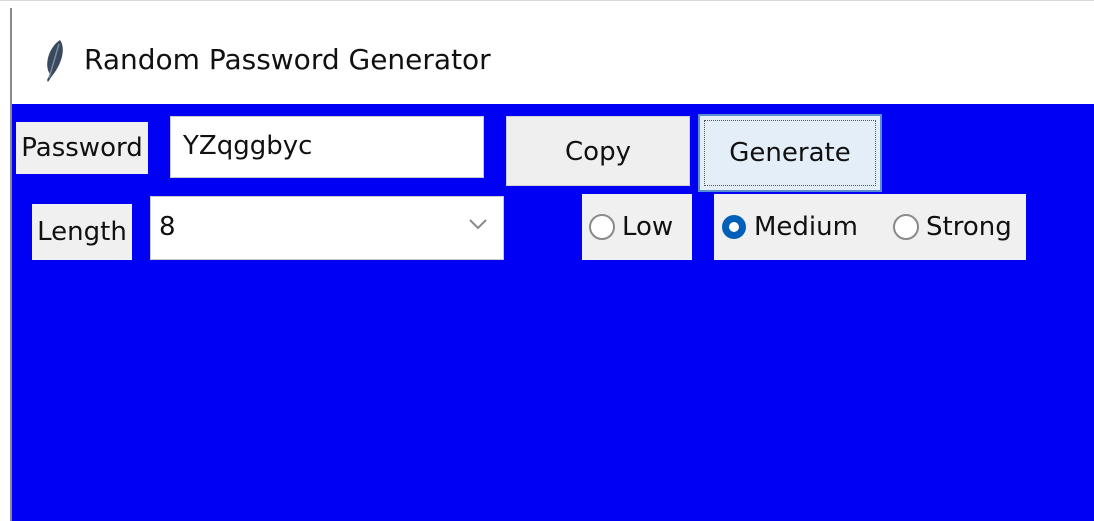 The image size is (1094, 521). What do you see at coordinates (969, 227) in the screenshot?
I see `radio-strong-label: Strong` at bounding box center [969, 227].